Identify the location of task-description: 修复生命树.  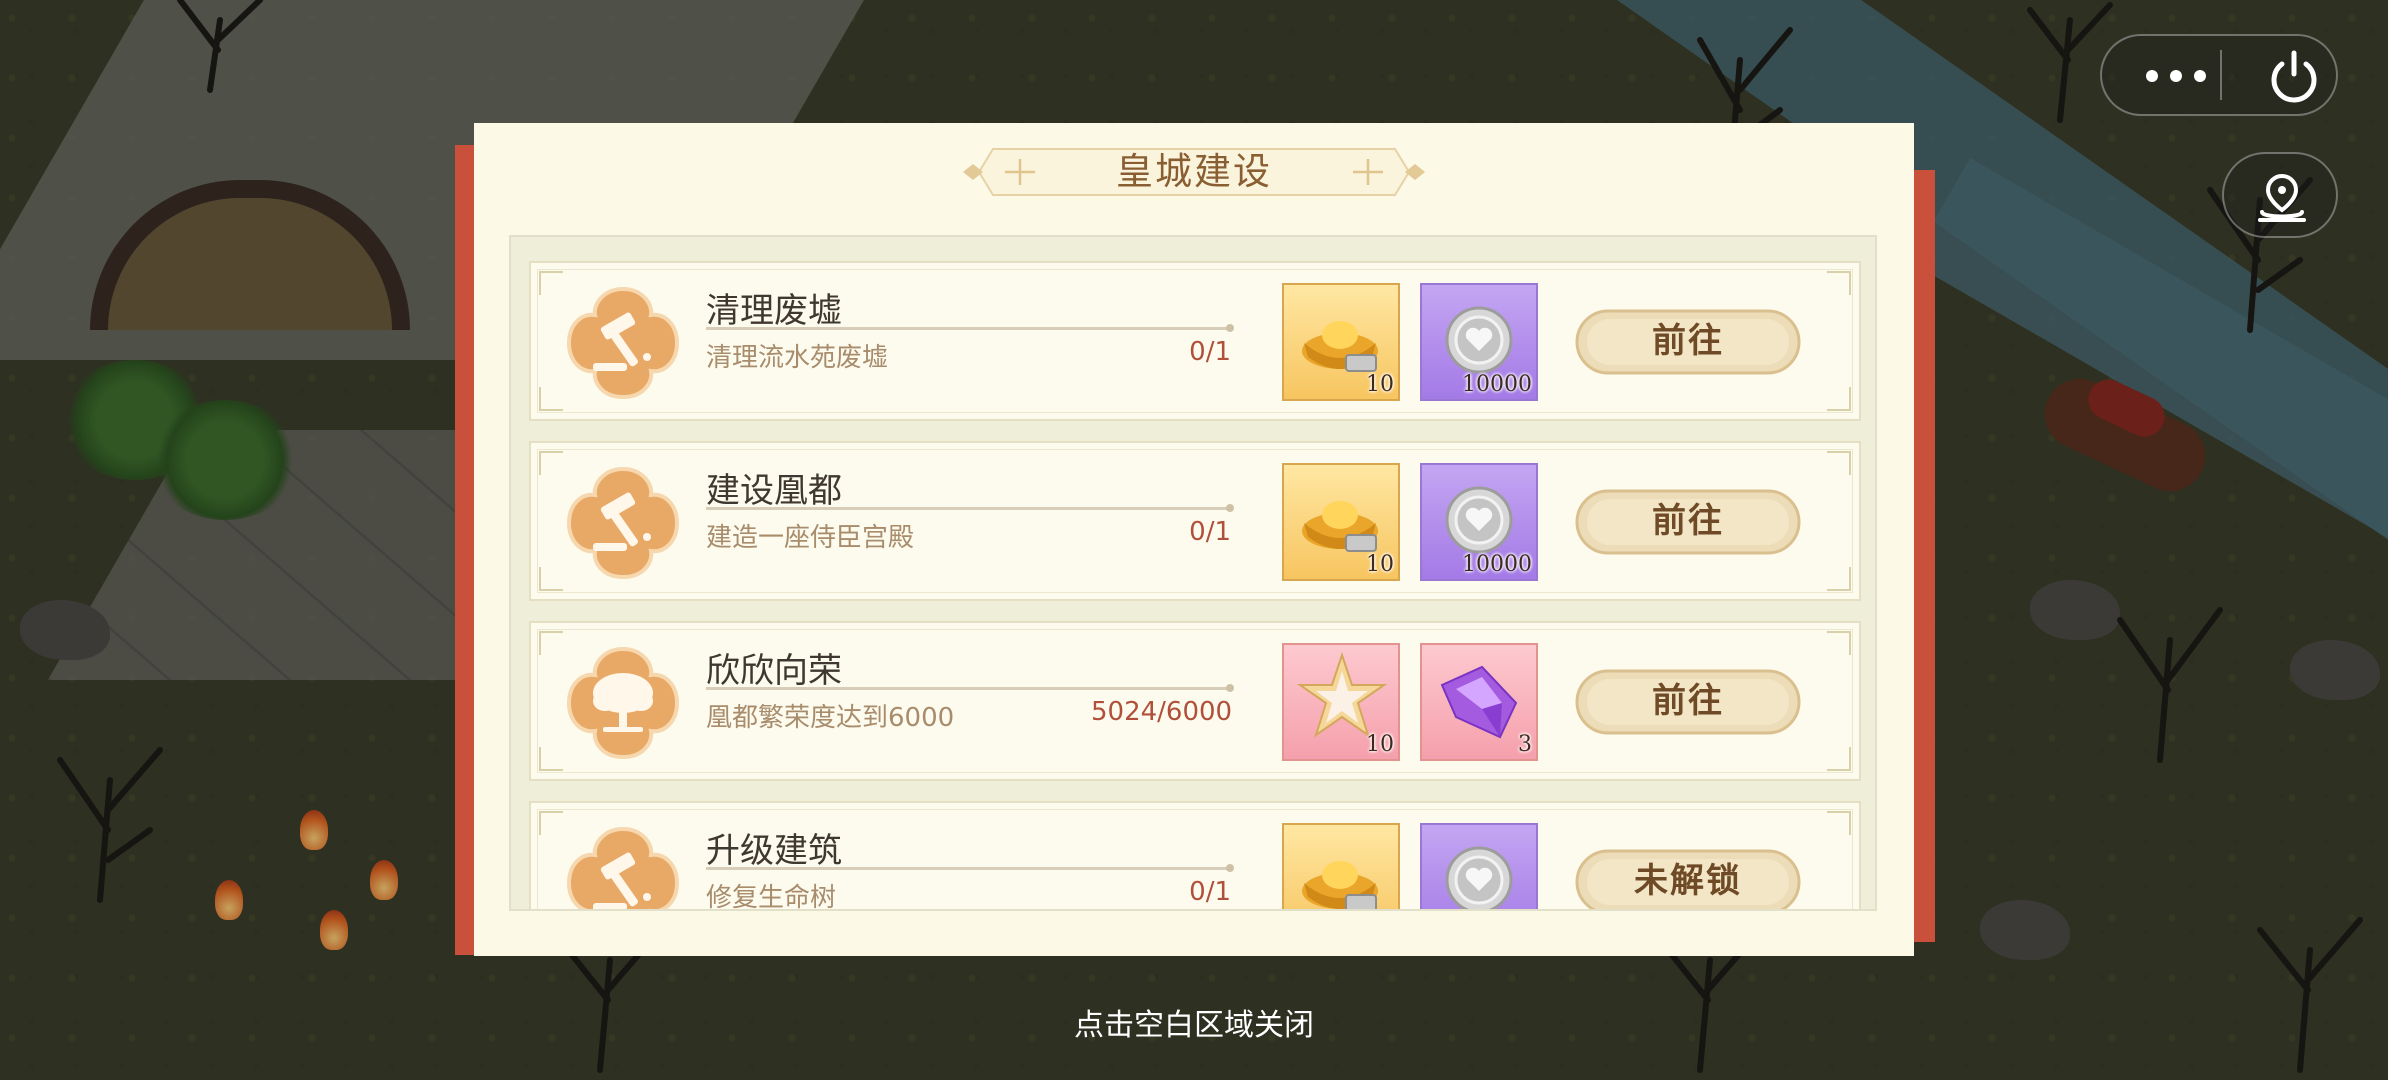
(771, 897).